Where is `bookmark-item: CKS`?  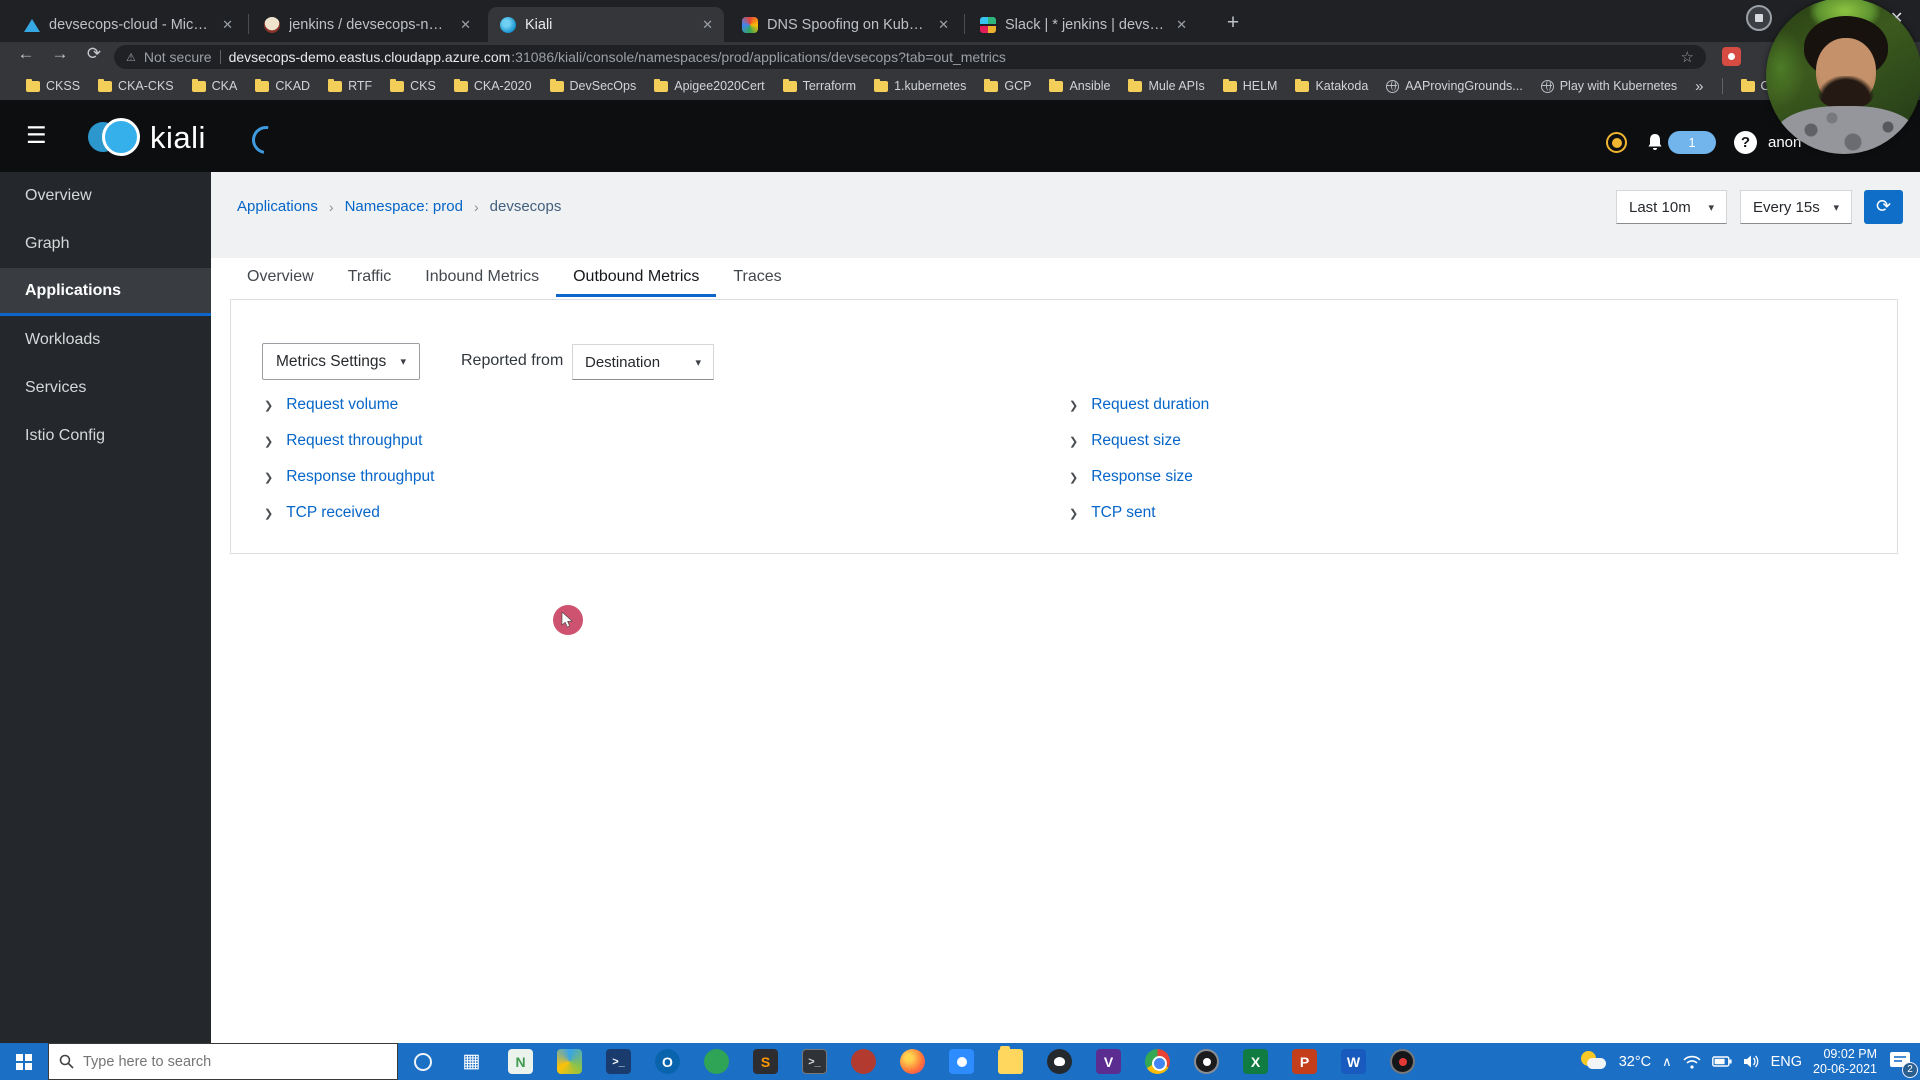 bookmark-item: CKS is located at coordinates (413, 85).